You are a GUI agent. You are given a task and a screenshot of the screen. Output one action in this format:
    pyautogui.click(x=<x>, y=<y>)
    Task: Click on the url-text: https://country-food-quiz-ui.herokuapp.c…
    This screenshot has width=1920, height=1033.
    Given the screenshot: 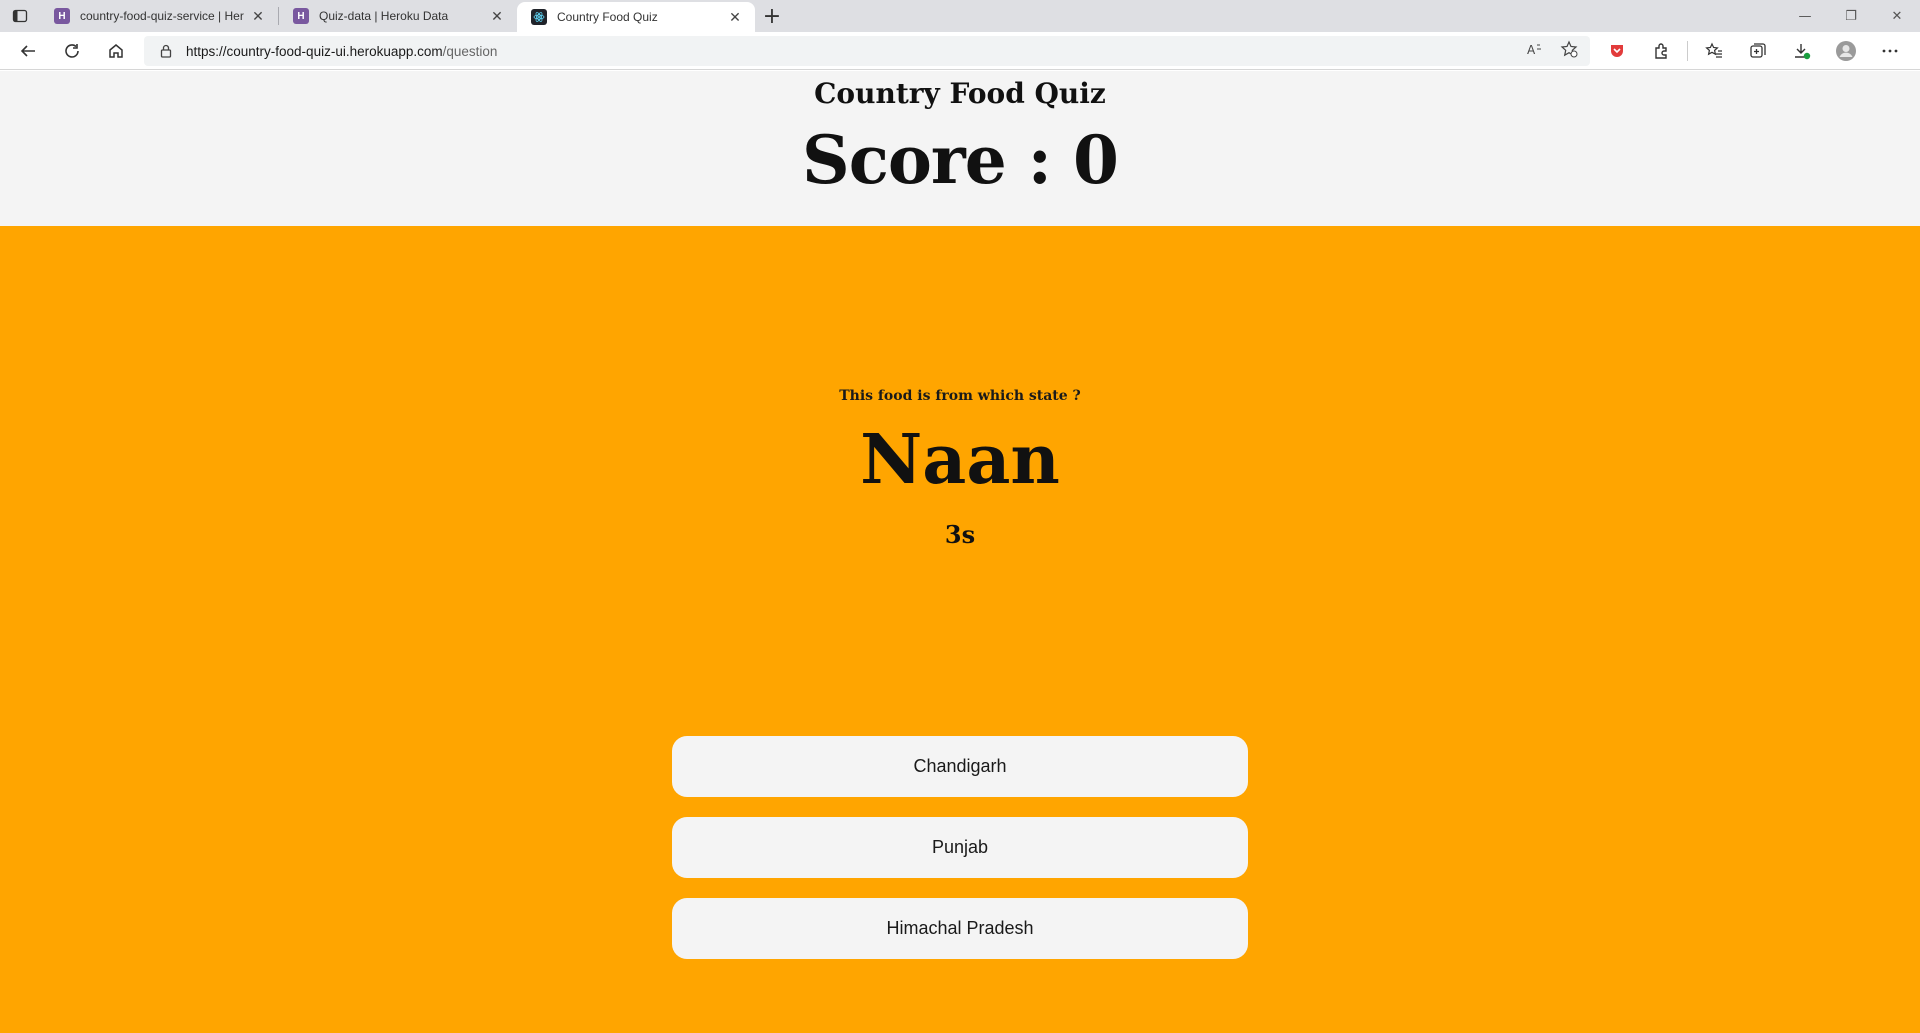 What is the action you would take?
    pyautogui.click(x=856, y=51)
    